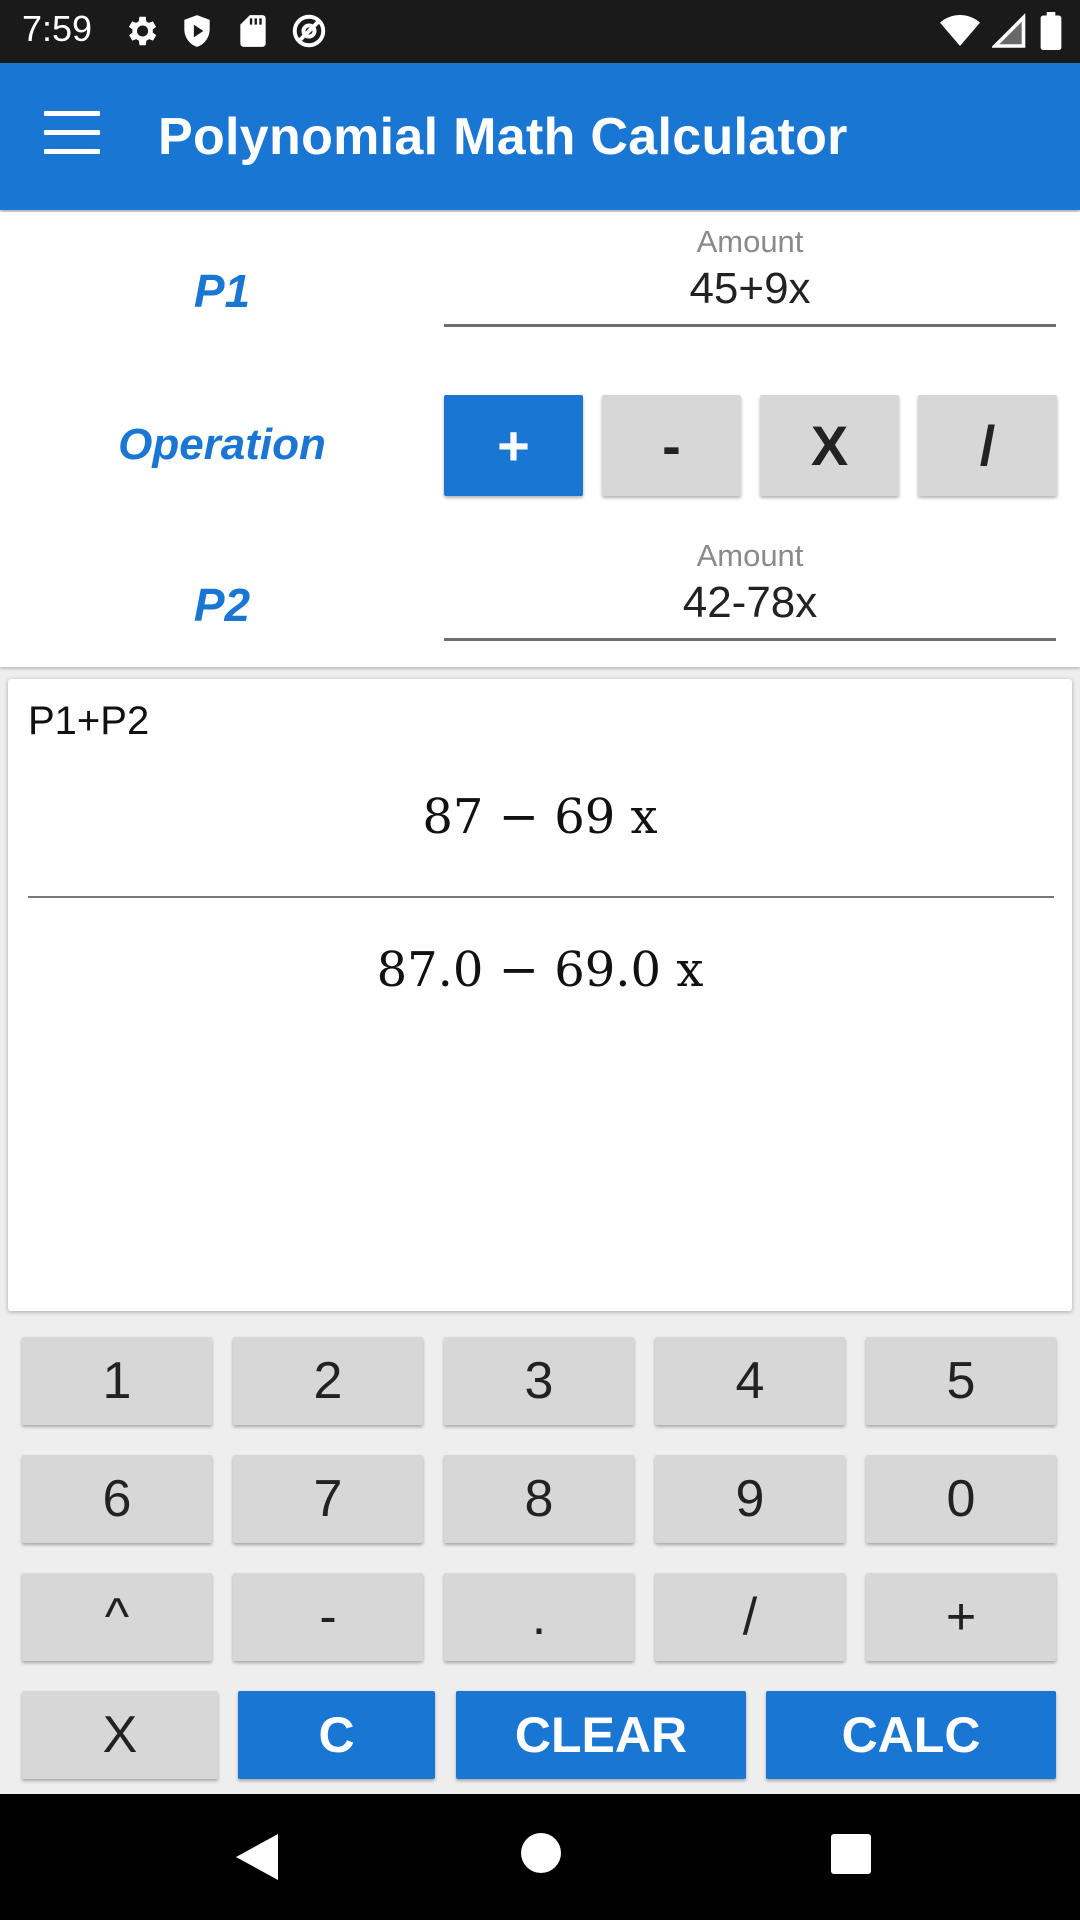  What do you see at coordinates (750, 241) in the screenshot?
I see `p1-hint: Amount` at bounding box center [750, 241].